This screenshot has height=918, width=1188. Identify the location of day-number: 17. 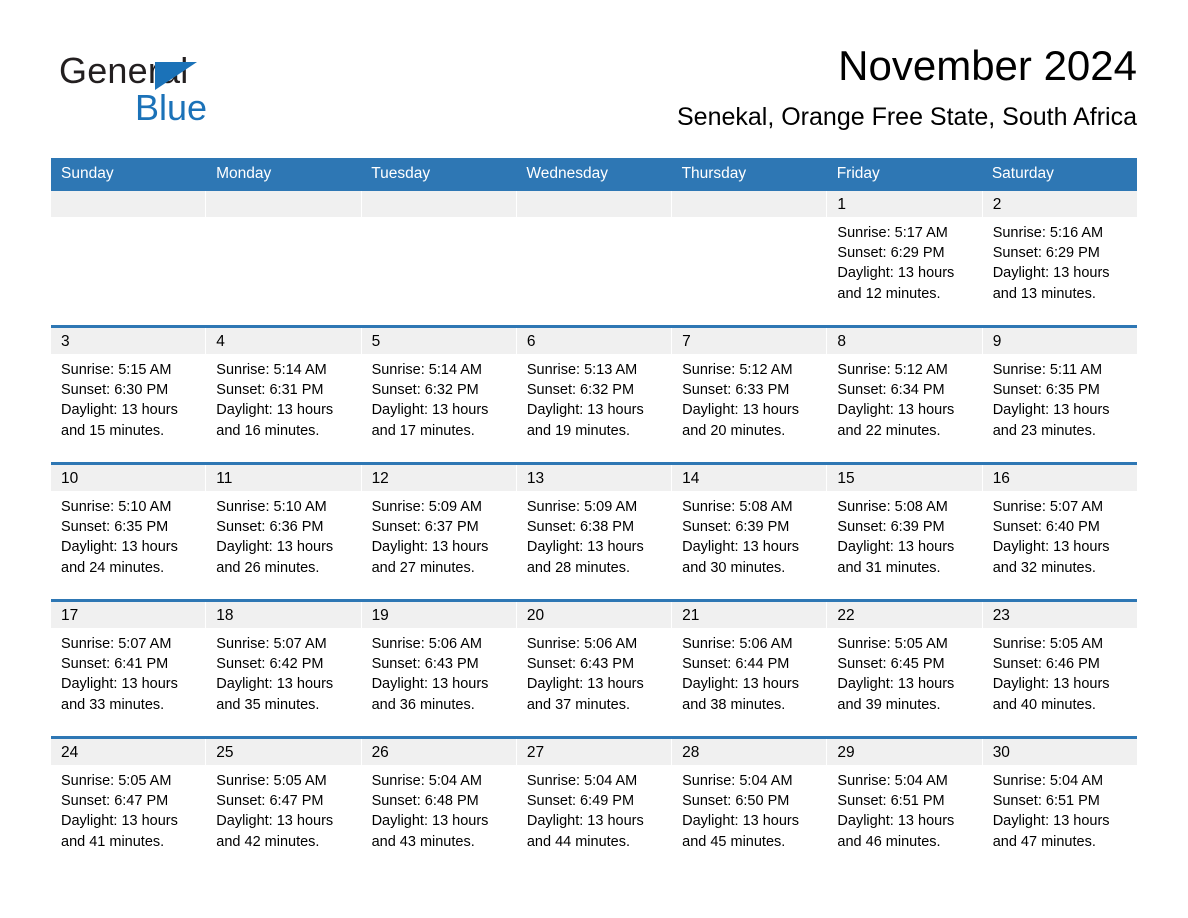
(128, 615).